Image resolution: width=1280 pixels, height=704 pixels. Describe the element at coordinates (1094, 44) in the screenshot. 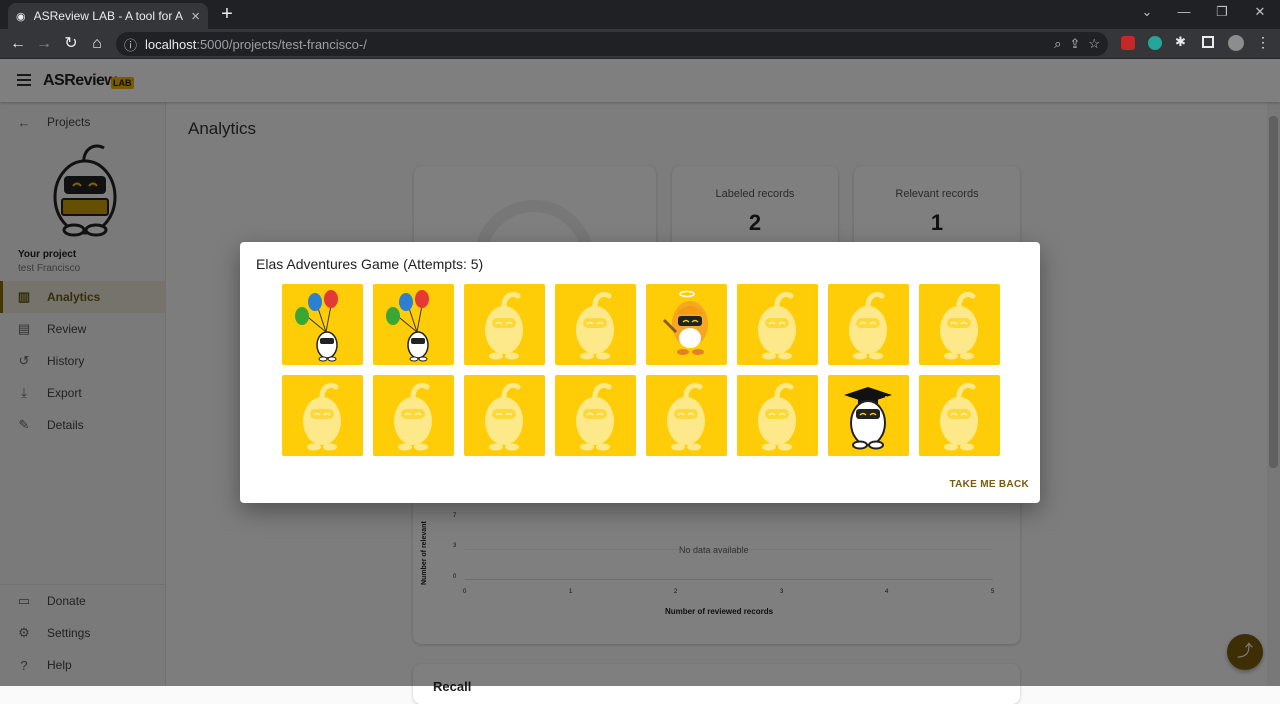

I see `bookmark-star-icon: ☆` at that location.